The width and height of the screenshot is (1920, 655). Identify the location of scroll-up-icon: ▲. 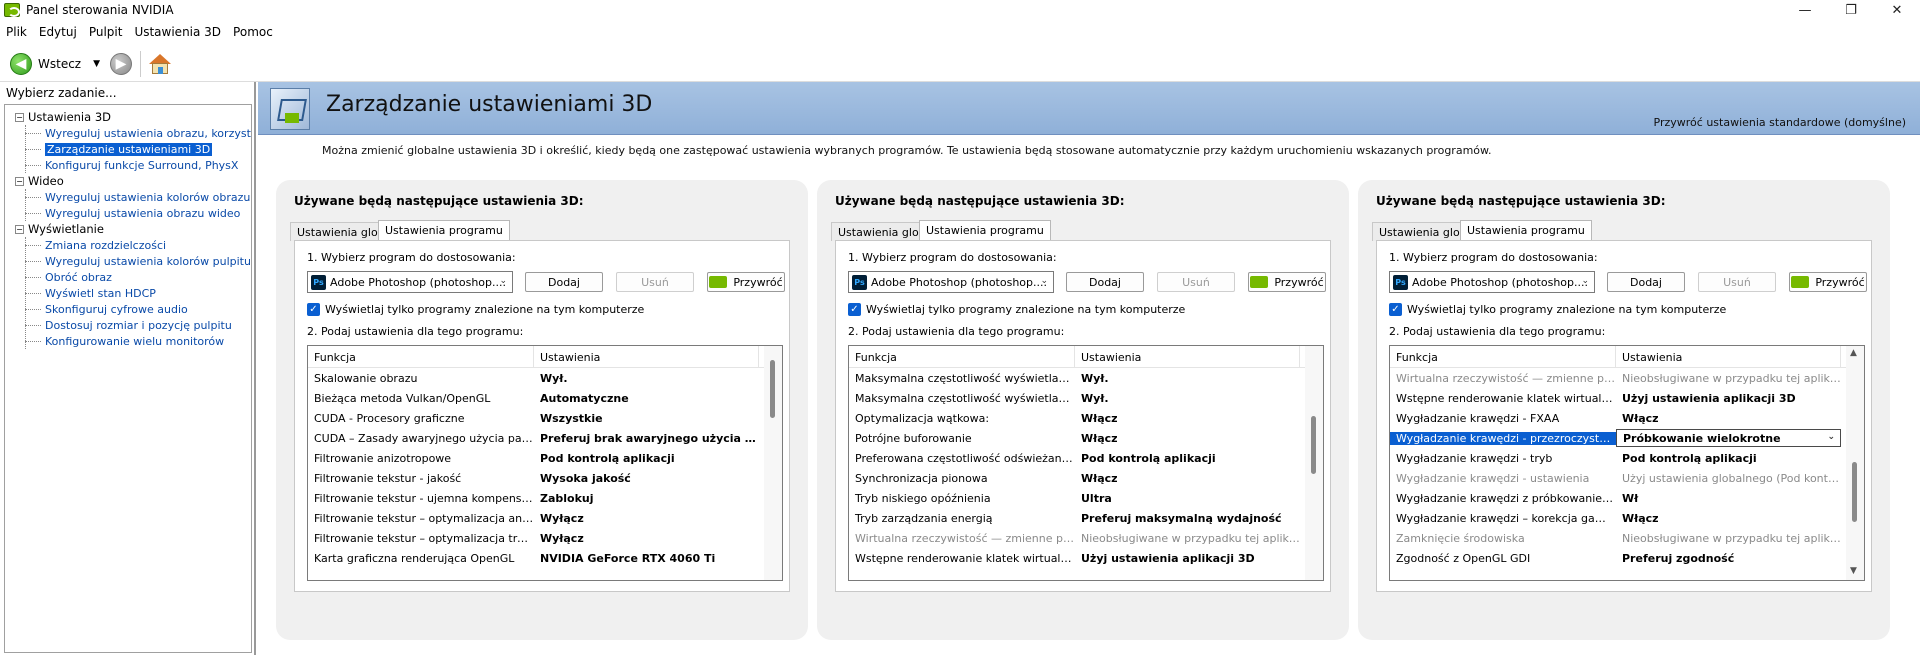
(1853, 353).